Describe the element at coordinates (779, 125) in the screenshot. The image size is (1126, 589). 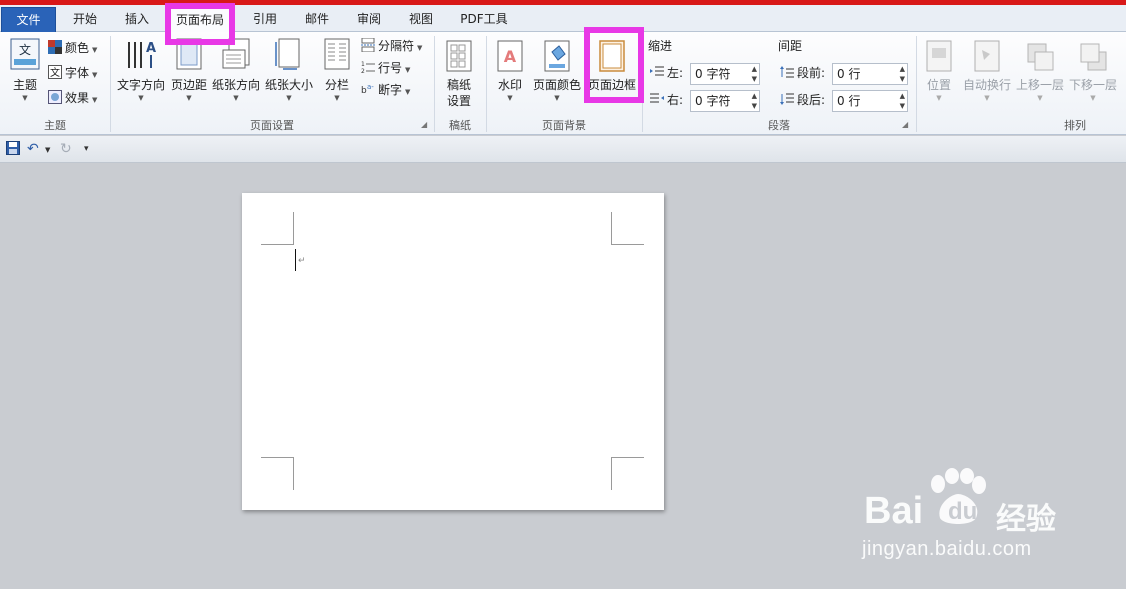
I see `group-label-paragraph: 段落` at that location.